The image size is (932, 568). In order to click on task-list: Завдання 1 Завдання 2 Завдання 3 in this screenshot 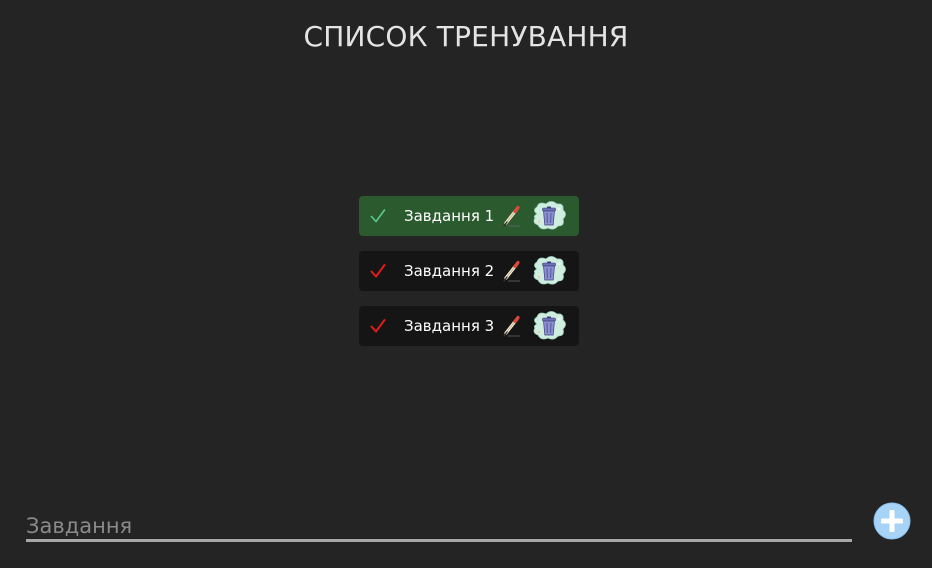, I will do `click(469, 278)`.